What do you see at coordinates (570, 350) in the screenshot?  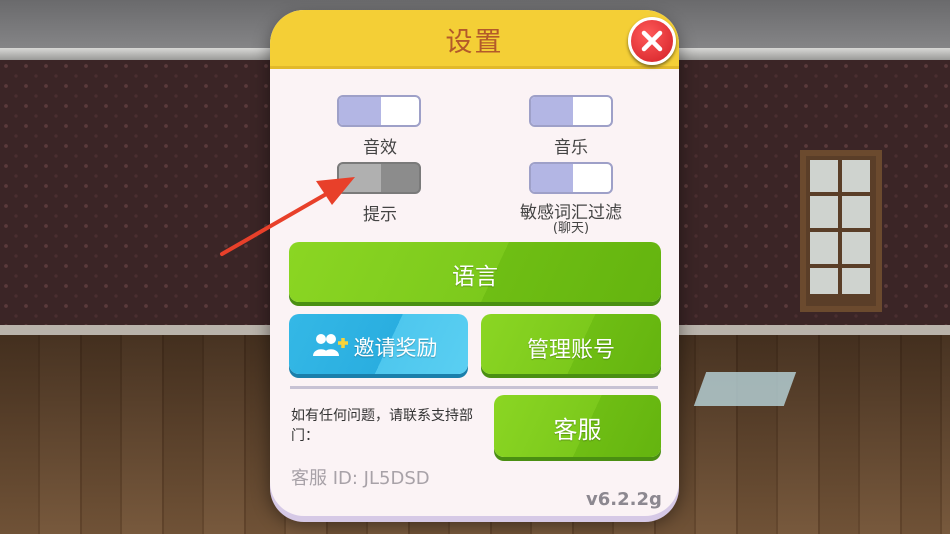 I see `manage-account-label: 管理账号` at bounding box center [570, 350].